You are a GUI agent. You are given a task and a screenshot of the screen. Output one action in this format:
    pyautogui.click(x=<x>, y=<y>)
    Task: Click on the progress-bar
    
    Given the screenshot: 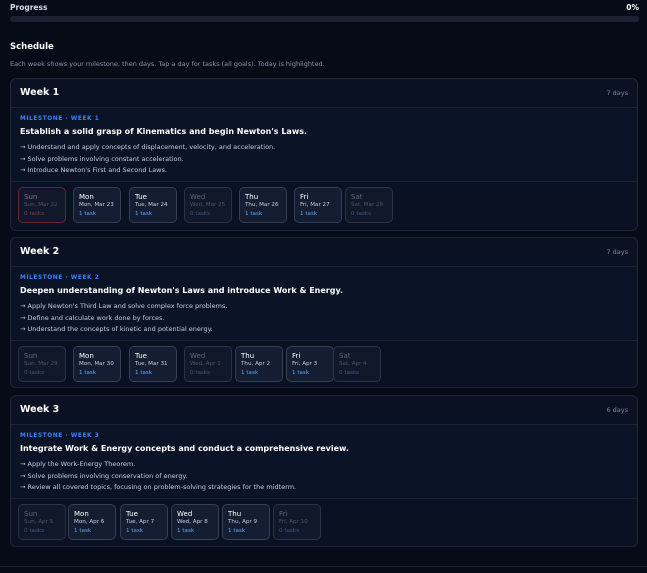 What is the action you would take?
    pyautogui.click(x=324, y=19)
    